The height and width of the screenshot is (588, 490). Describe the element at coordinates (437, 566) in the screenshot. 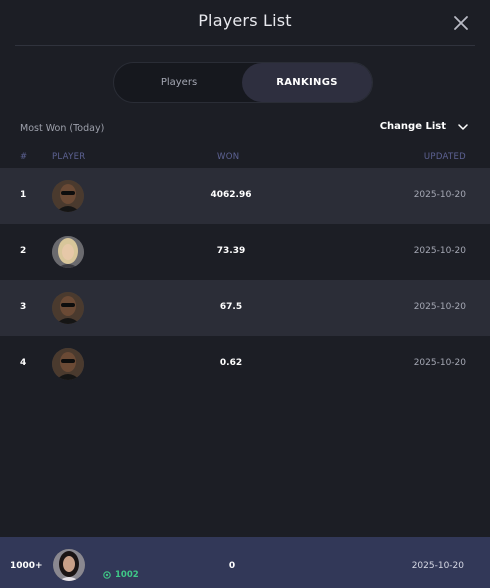

I see `current-user-updated: 2025-10-20` at that location.